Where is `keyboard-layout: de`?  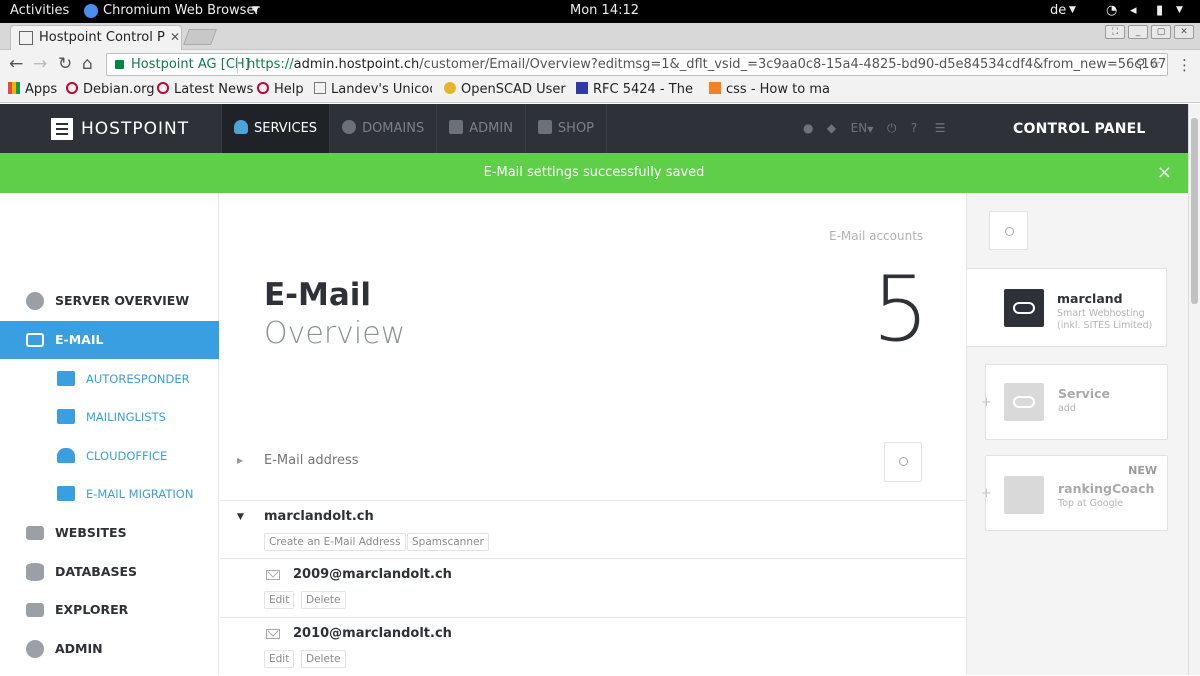 keyboard-layout: de is located at coordinates (1058, 10).